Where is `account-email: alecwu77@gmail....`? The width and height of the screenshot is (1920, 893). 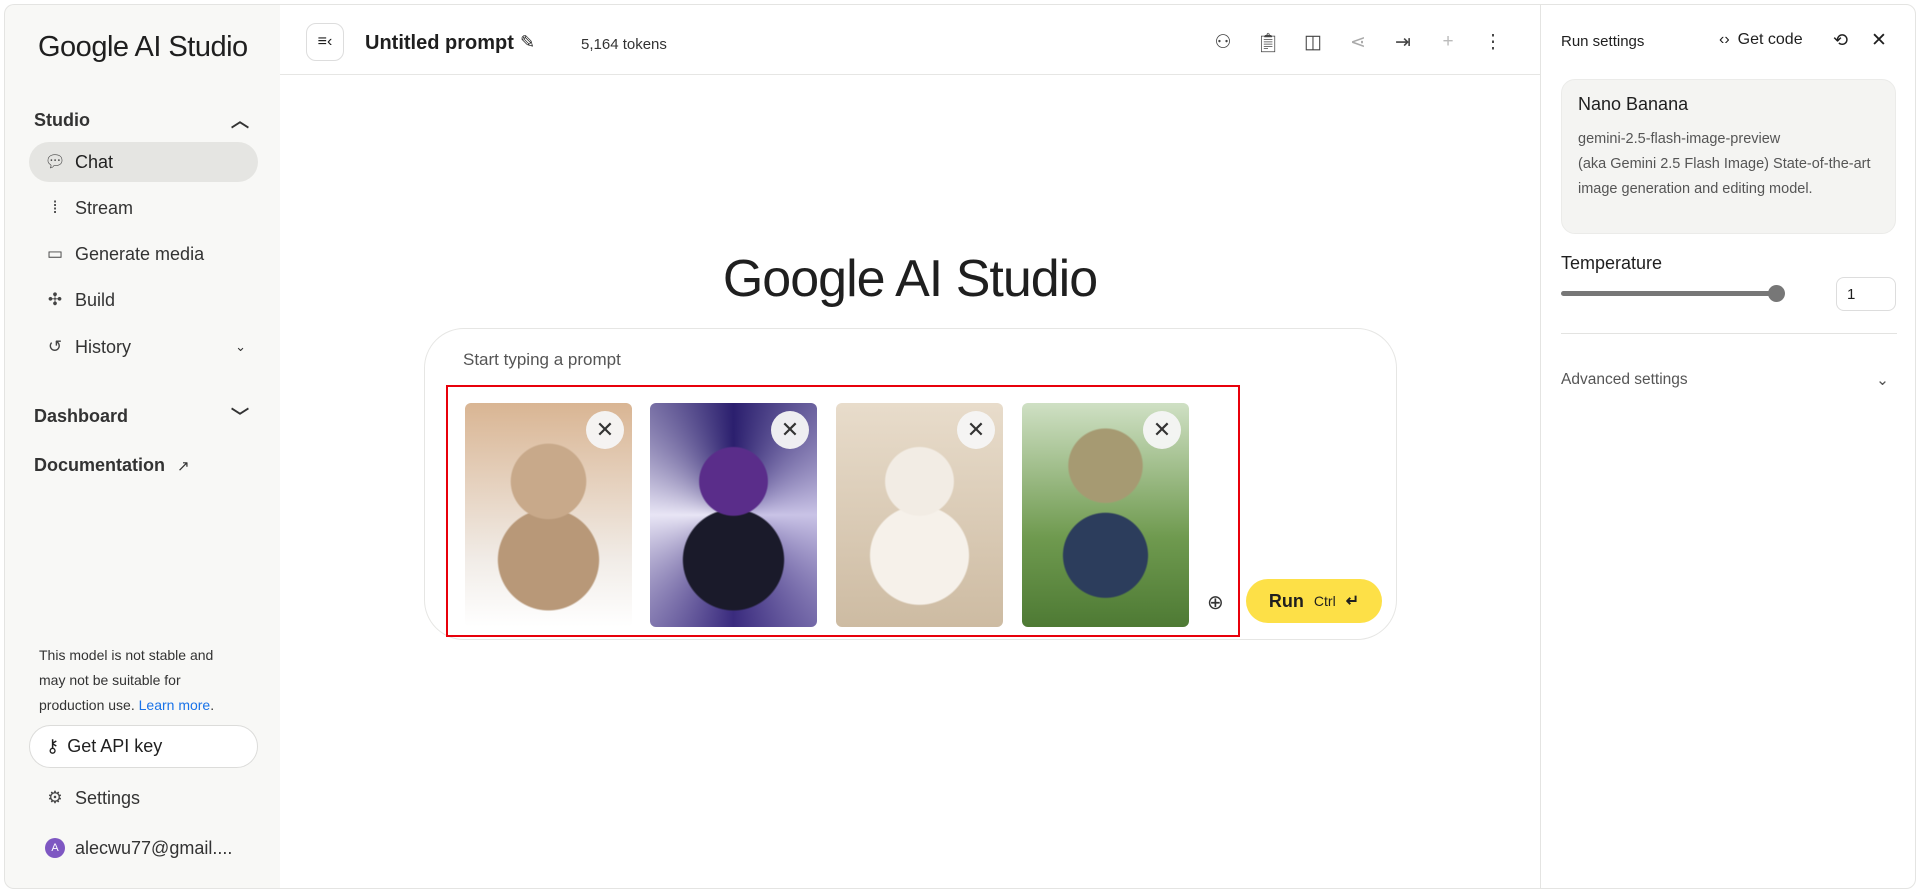
account-email: alecwu77@gmail.... is located at coordinates (154, 847).